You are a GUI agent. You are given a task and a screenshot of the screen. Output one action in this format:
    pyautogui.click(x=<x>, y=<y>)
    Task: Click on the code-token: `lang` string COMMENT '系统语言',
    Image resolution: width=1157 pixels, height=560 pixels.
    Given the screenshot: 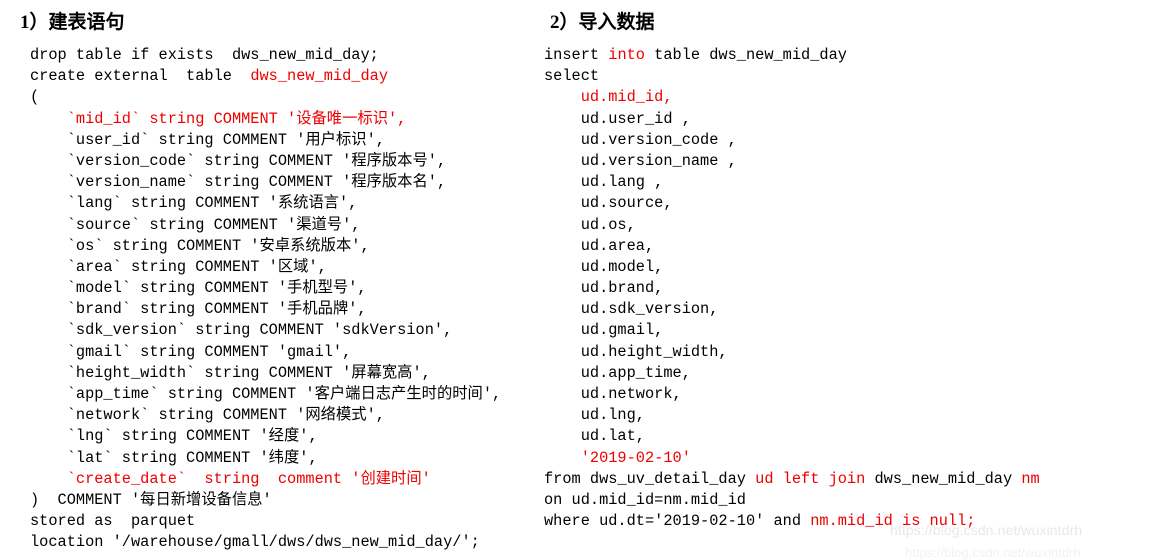 What is the action you would take?
    pyautogui.click(x=194, y=203)
    